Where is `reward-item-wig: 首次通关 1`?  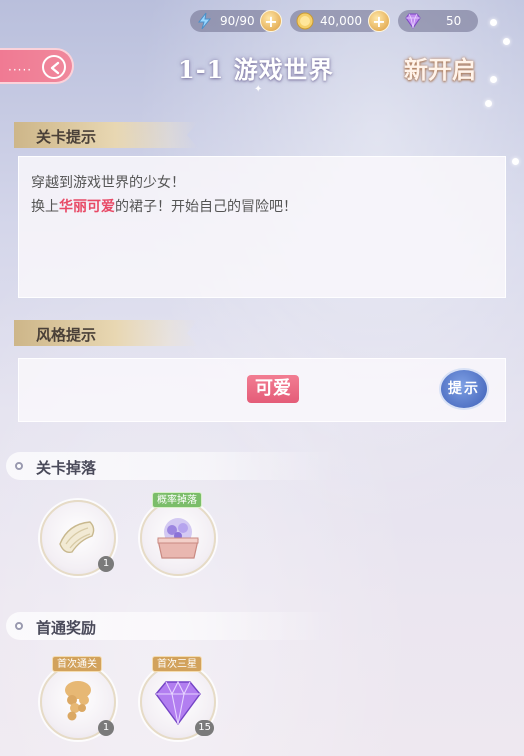
reward-item-wig: 首次通关 1 is located at coordinates (78, 698).